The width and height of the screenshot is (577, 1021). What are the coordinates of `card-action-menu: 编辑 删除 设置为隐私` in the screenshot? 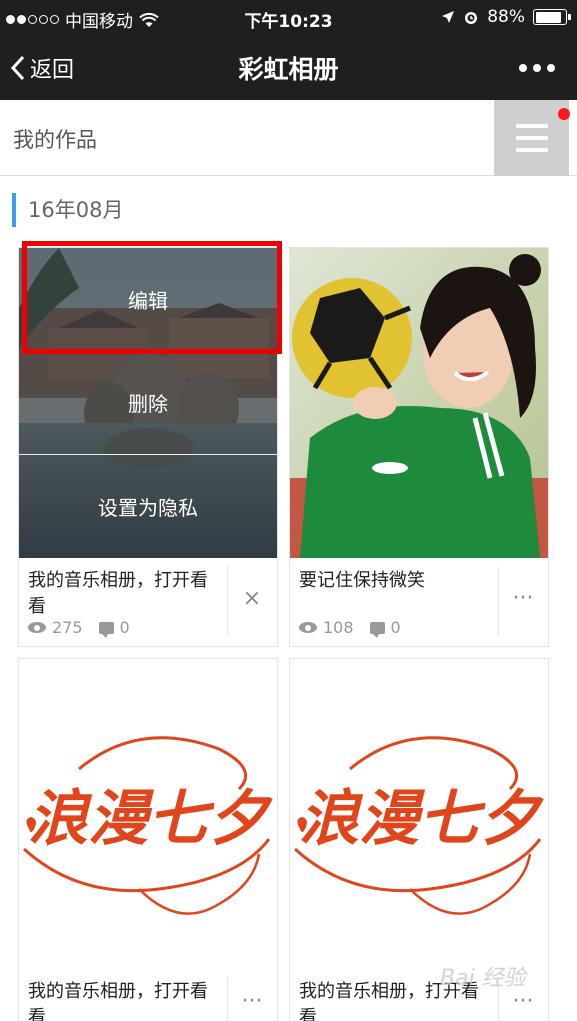 It's located at (148, 403).